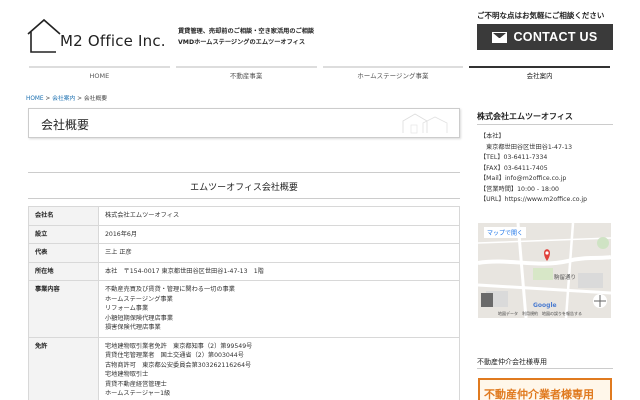 Image resolution: width=640 pixels, height=400 pixels. I want to click on table-value: 本社 〒154-0017 東京都世田谷区世田谷1-47-13 1階, so click(279, 271).